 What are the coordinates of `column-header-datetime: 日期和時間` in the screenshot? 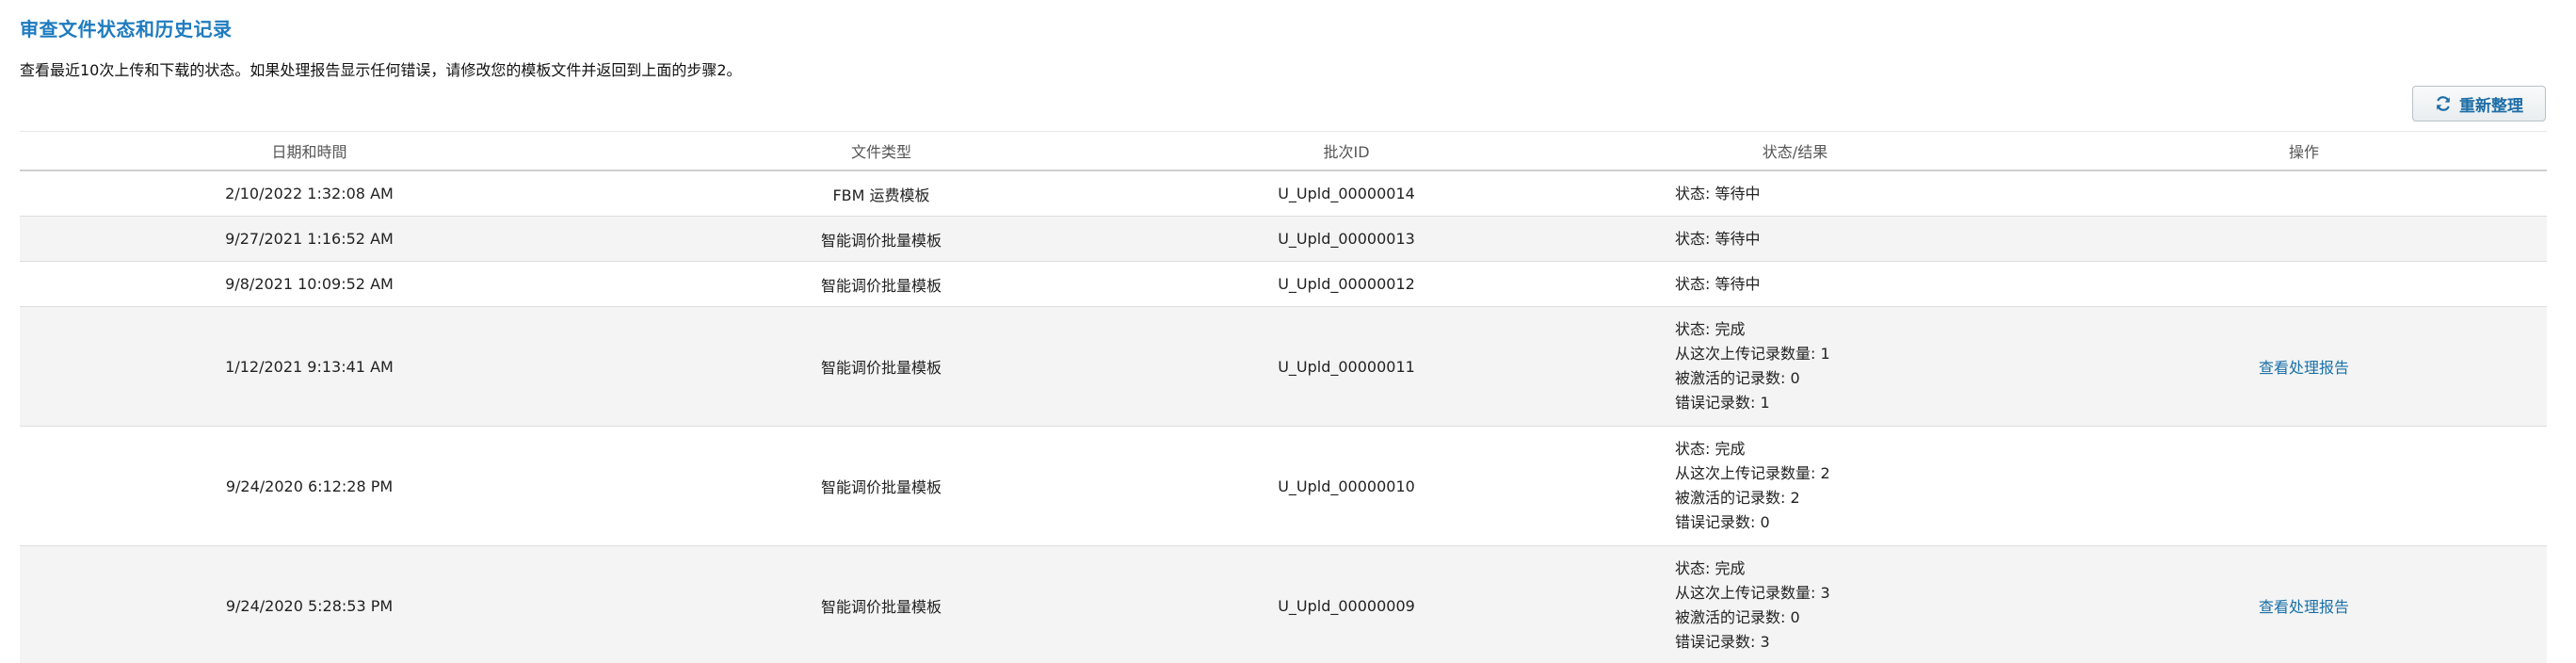 It's located at (309, 151).